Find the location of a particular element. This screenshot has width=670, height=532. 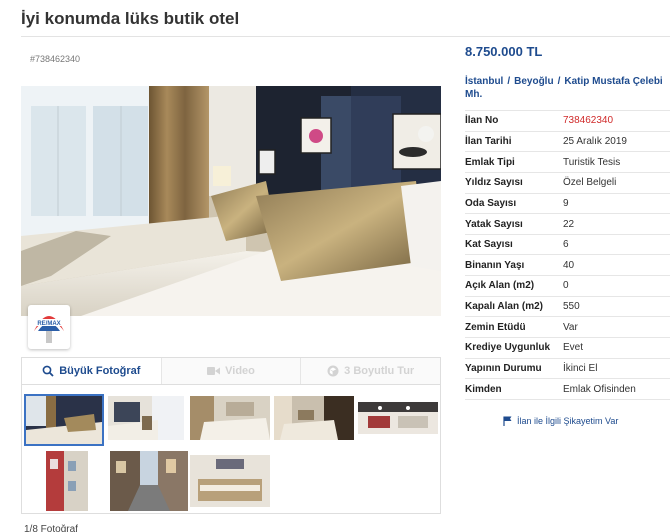

detail-value: 40 is located at coordinates (569, 265).